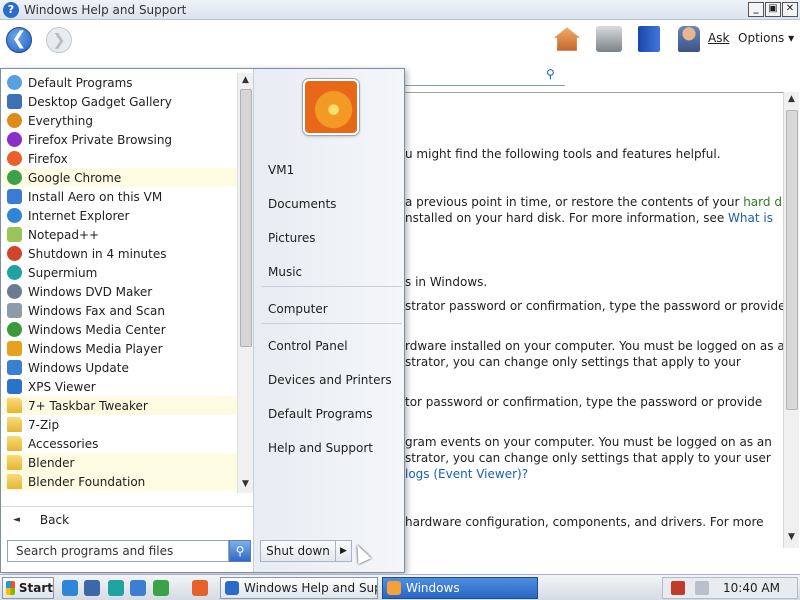 This screenshot has width=800, height=600. I want to click on program-item: Default Programs, so click(119, 82).